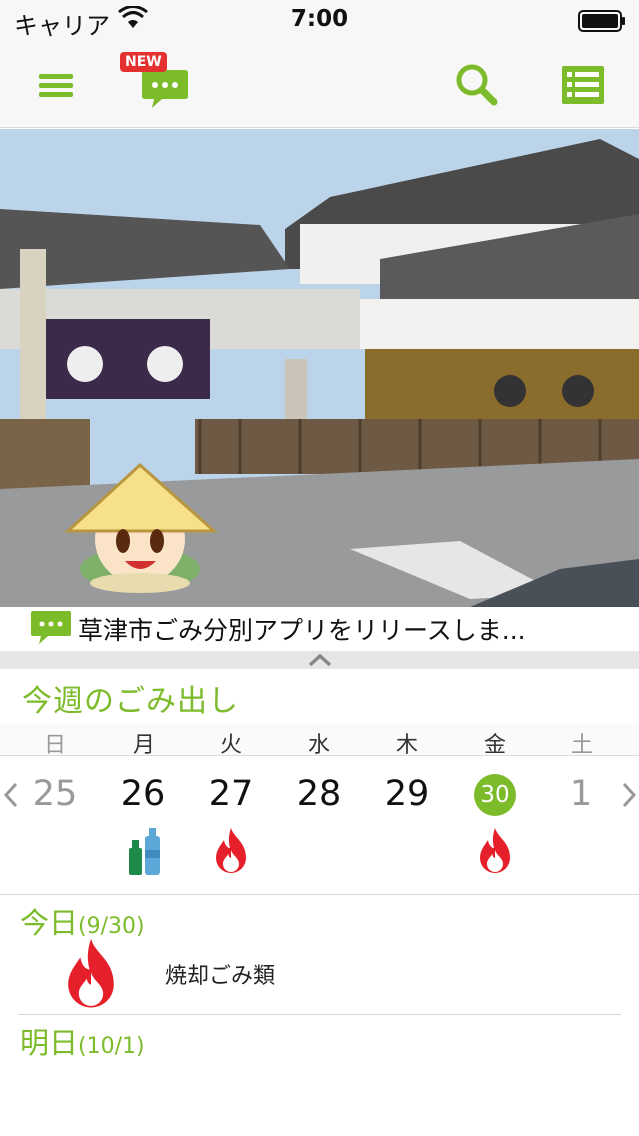 This screenshot has width=639, height=1136. What do you see at coordinates (494, 745) in the screenshot?
I see `weekday-label: 金` at bounding box center [494, 745].